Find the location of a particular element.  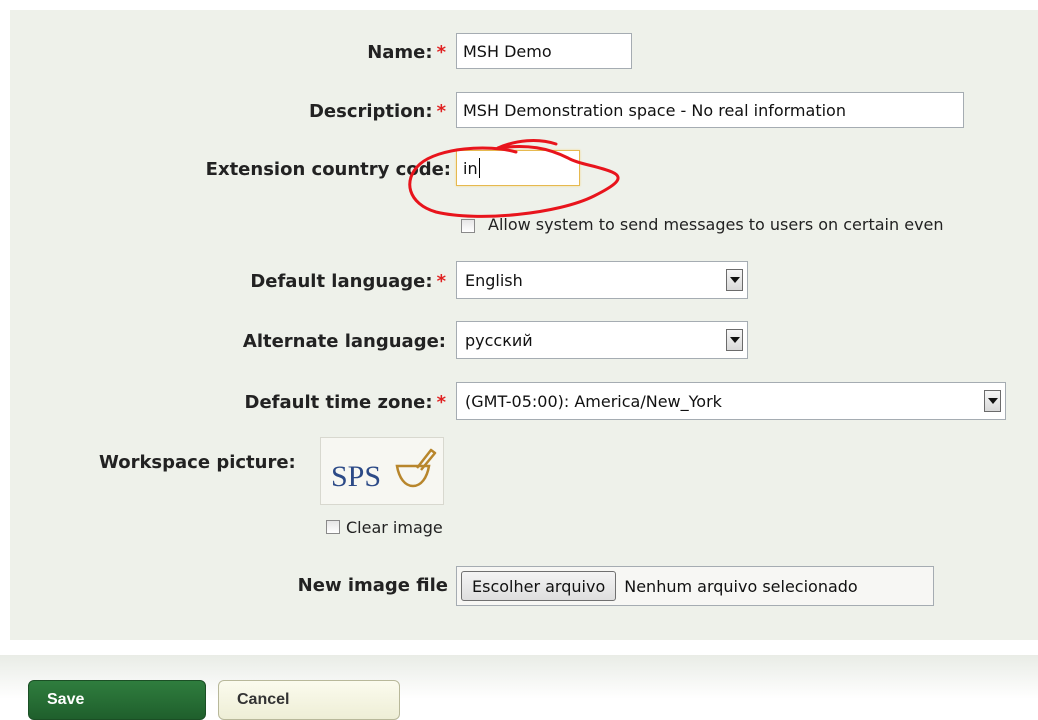

default-language-value: English is located at coordinates (494, 280).